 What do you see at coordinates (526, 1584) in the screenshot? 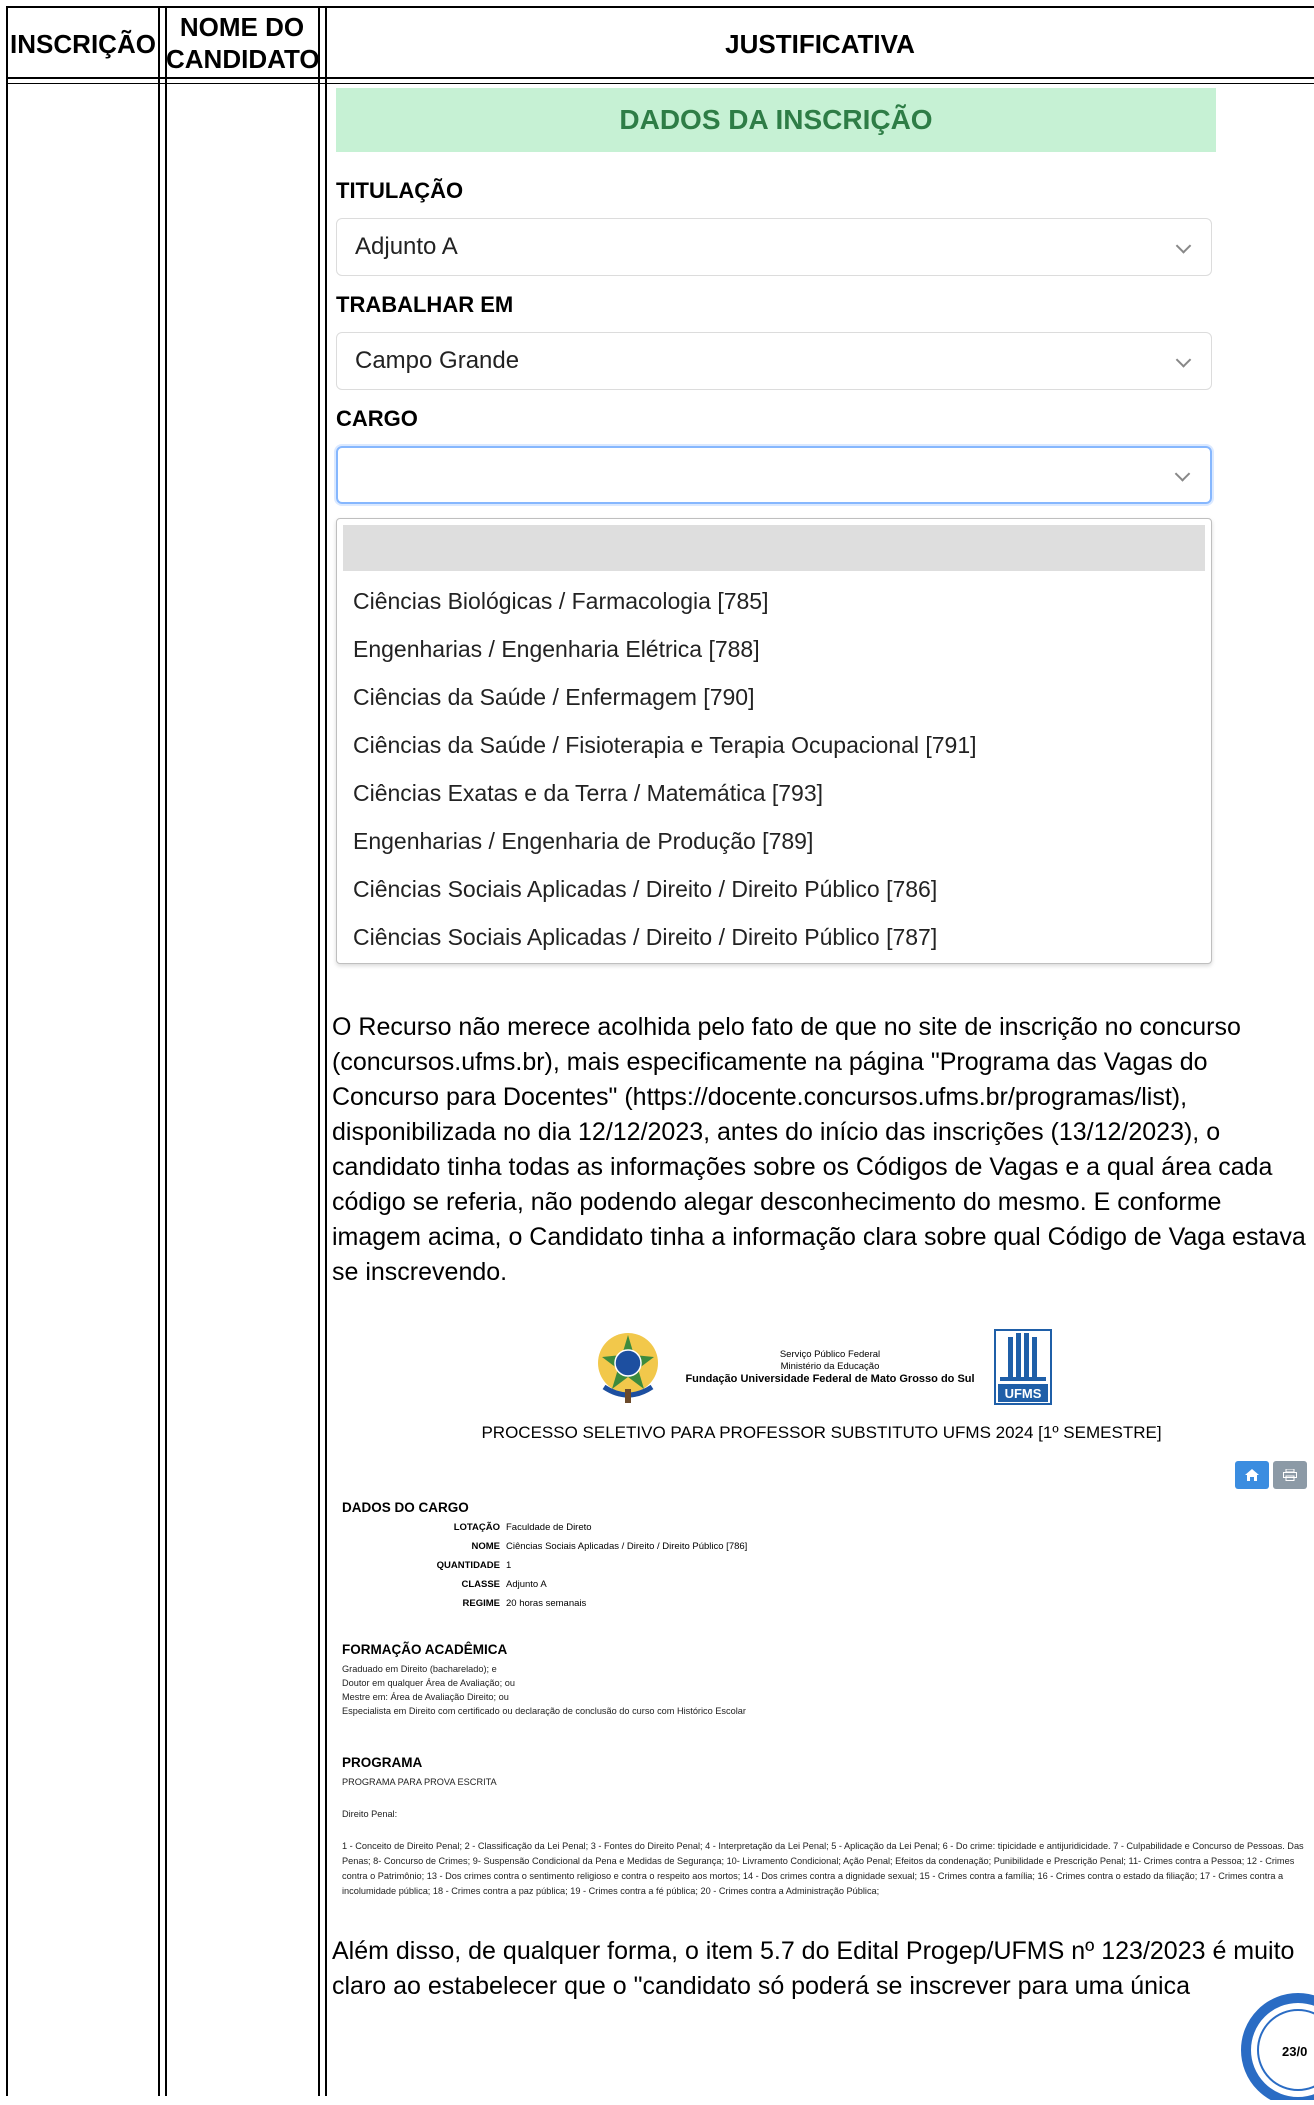
I see `field-value: Adjunto A` at bounding box center [526, 1584].